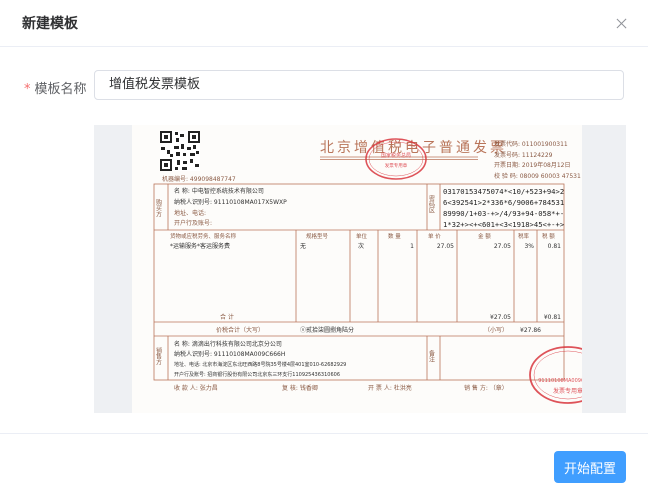 Image resolution: width=648 pixels, height=496 pixels. Describe the element at coordinates (503, 213) in the screenshot. I see `cipher-line: 89990/1+03-+>/4/93+94-058*+-` at that location.